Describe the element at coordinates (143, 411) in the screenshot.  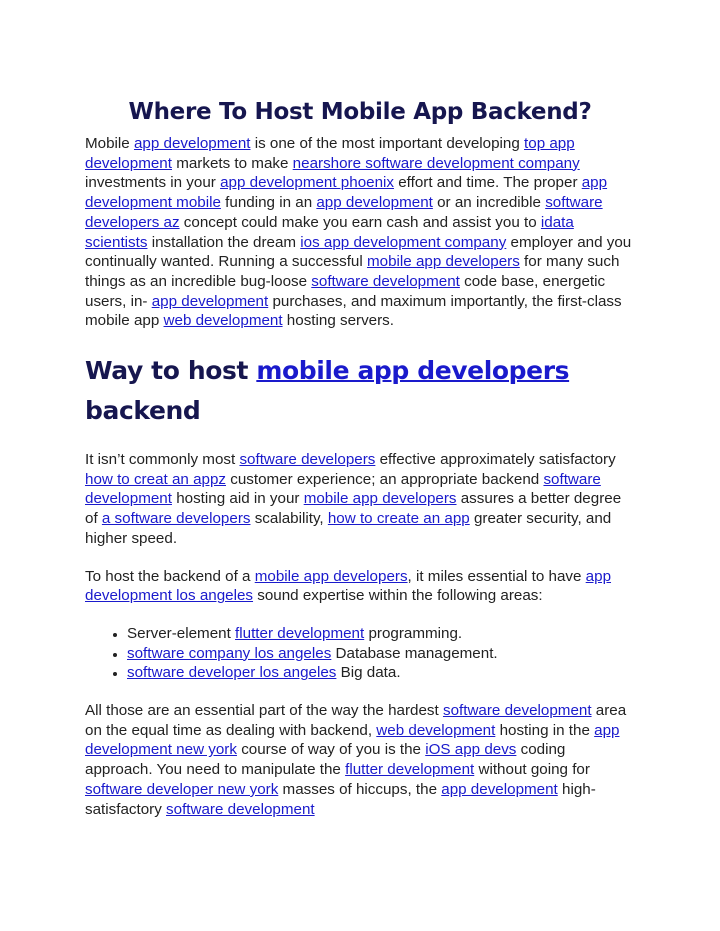
I see `section-heading-suffix: backend` at that location.